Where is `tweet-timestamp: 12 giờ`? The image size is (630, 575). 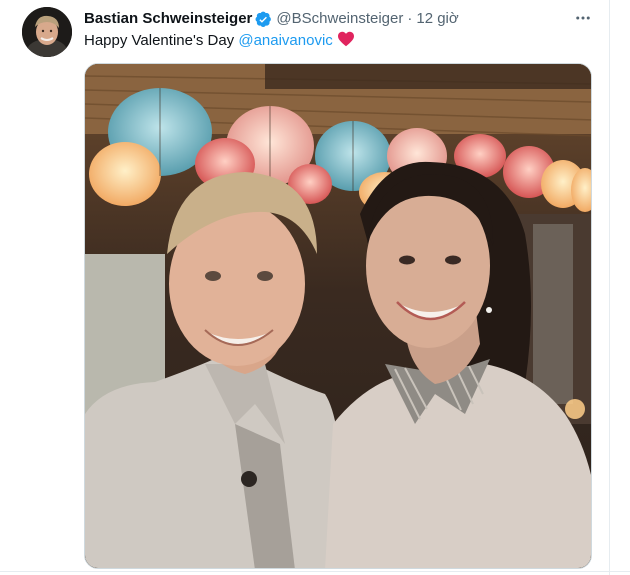
tweet-timestamp: 12 giờ is located at coordinates (437, 19).